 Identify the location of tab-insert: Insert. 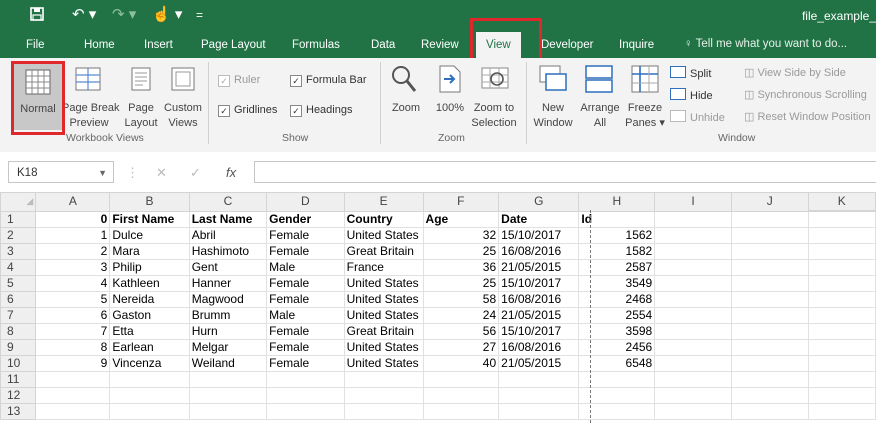
(158, 45).